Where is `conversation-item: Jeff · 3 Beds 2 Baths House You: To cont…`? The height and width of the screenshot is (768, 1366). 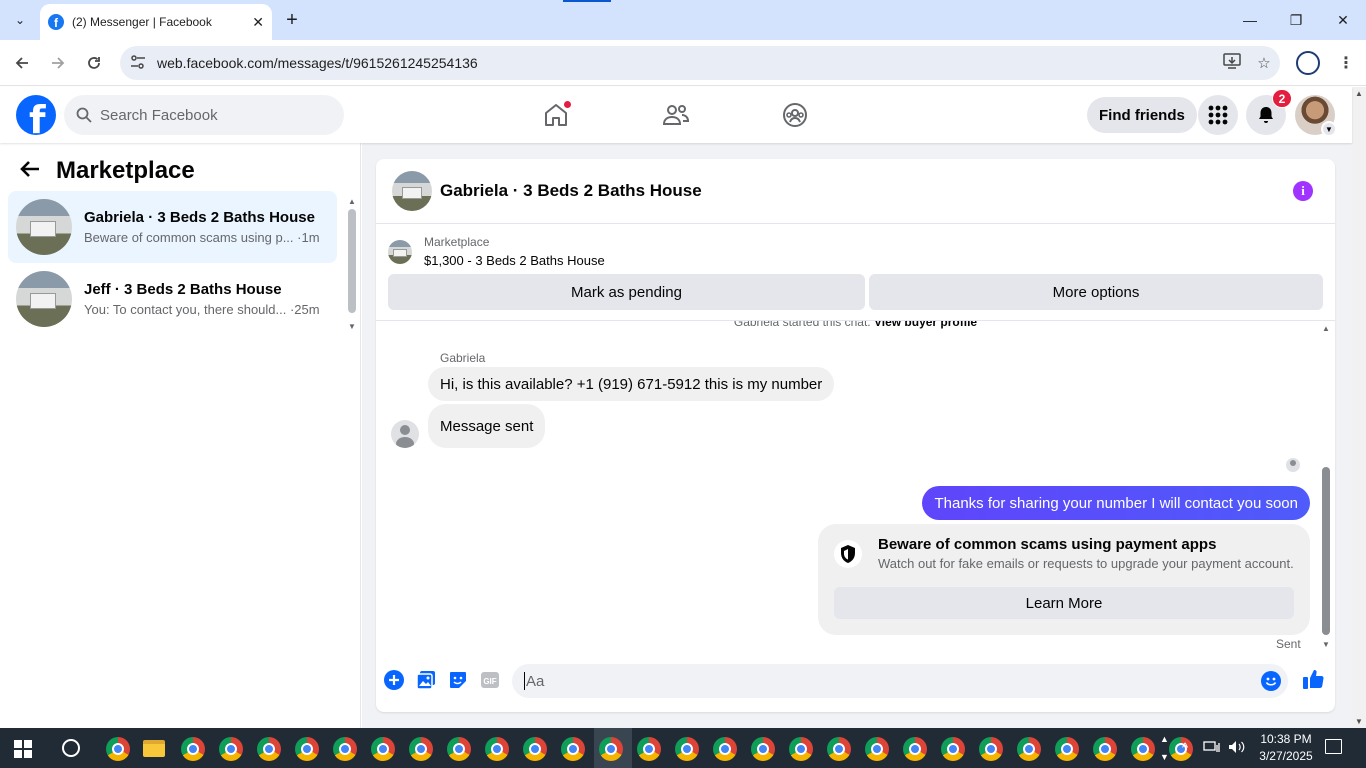
conversation-item: Jeff · 3 Beds 2 Baths House You: To cont… is located at coordinates (172, 299).